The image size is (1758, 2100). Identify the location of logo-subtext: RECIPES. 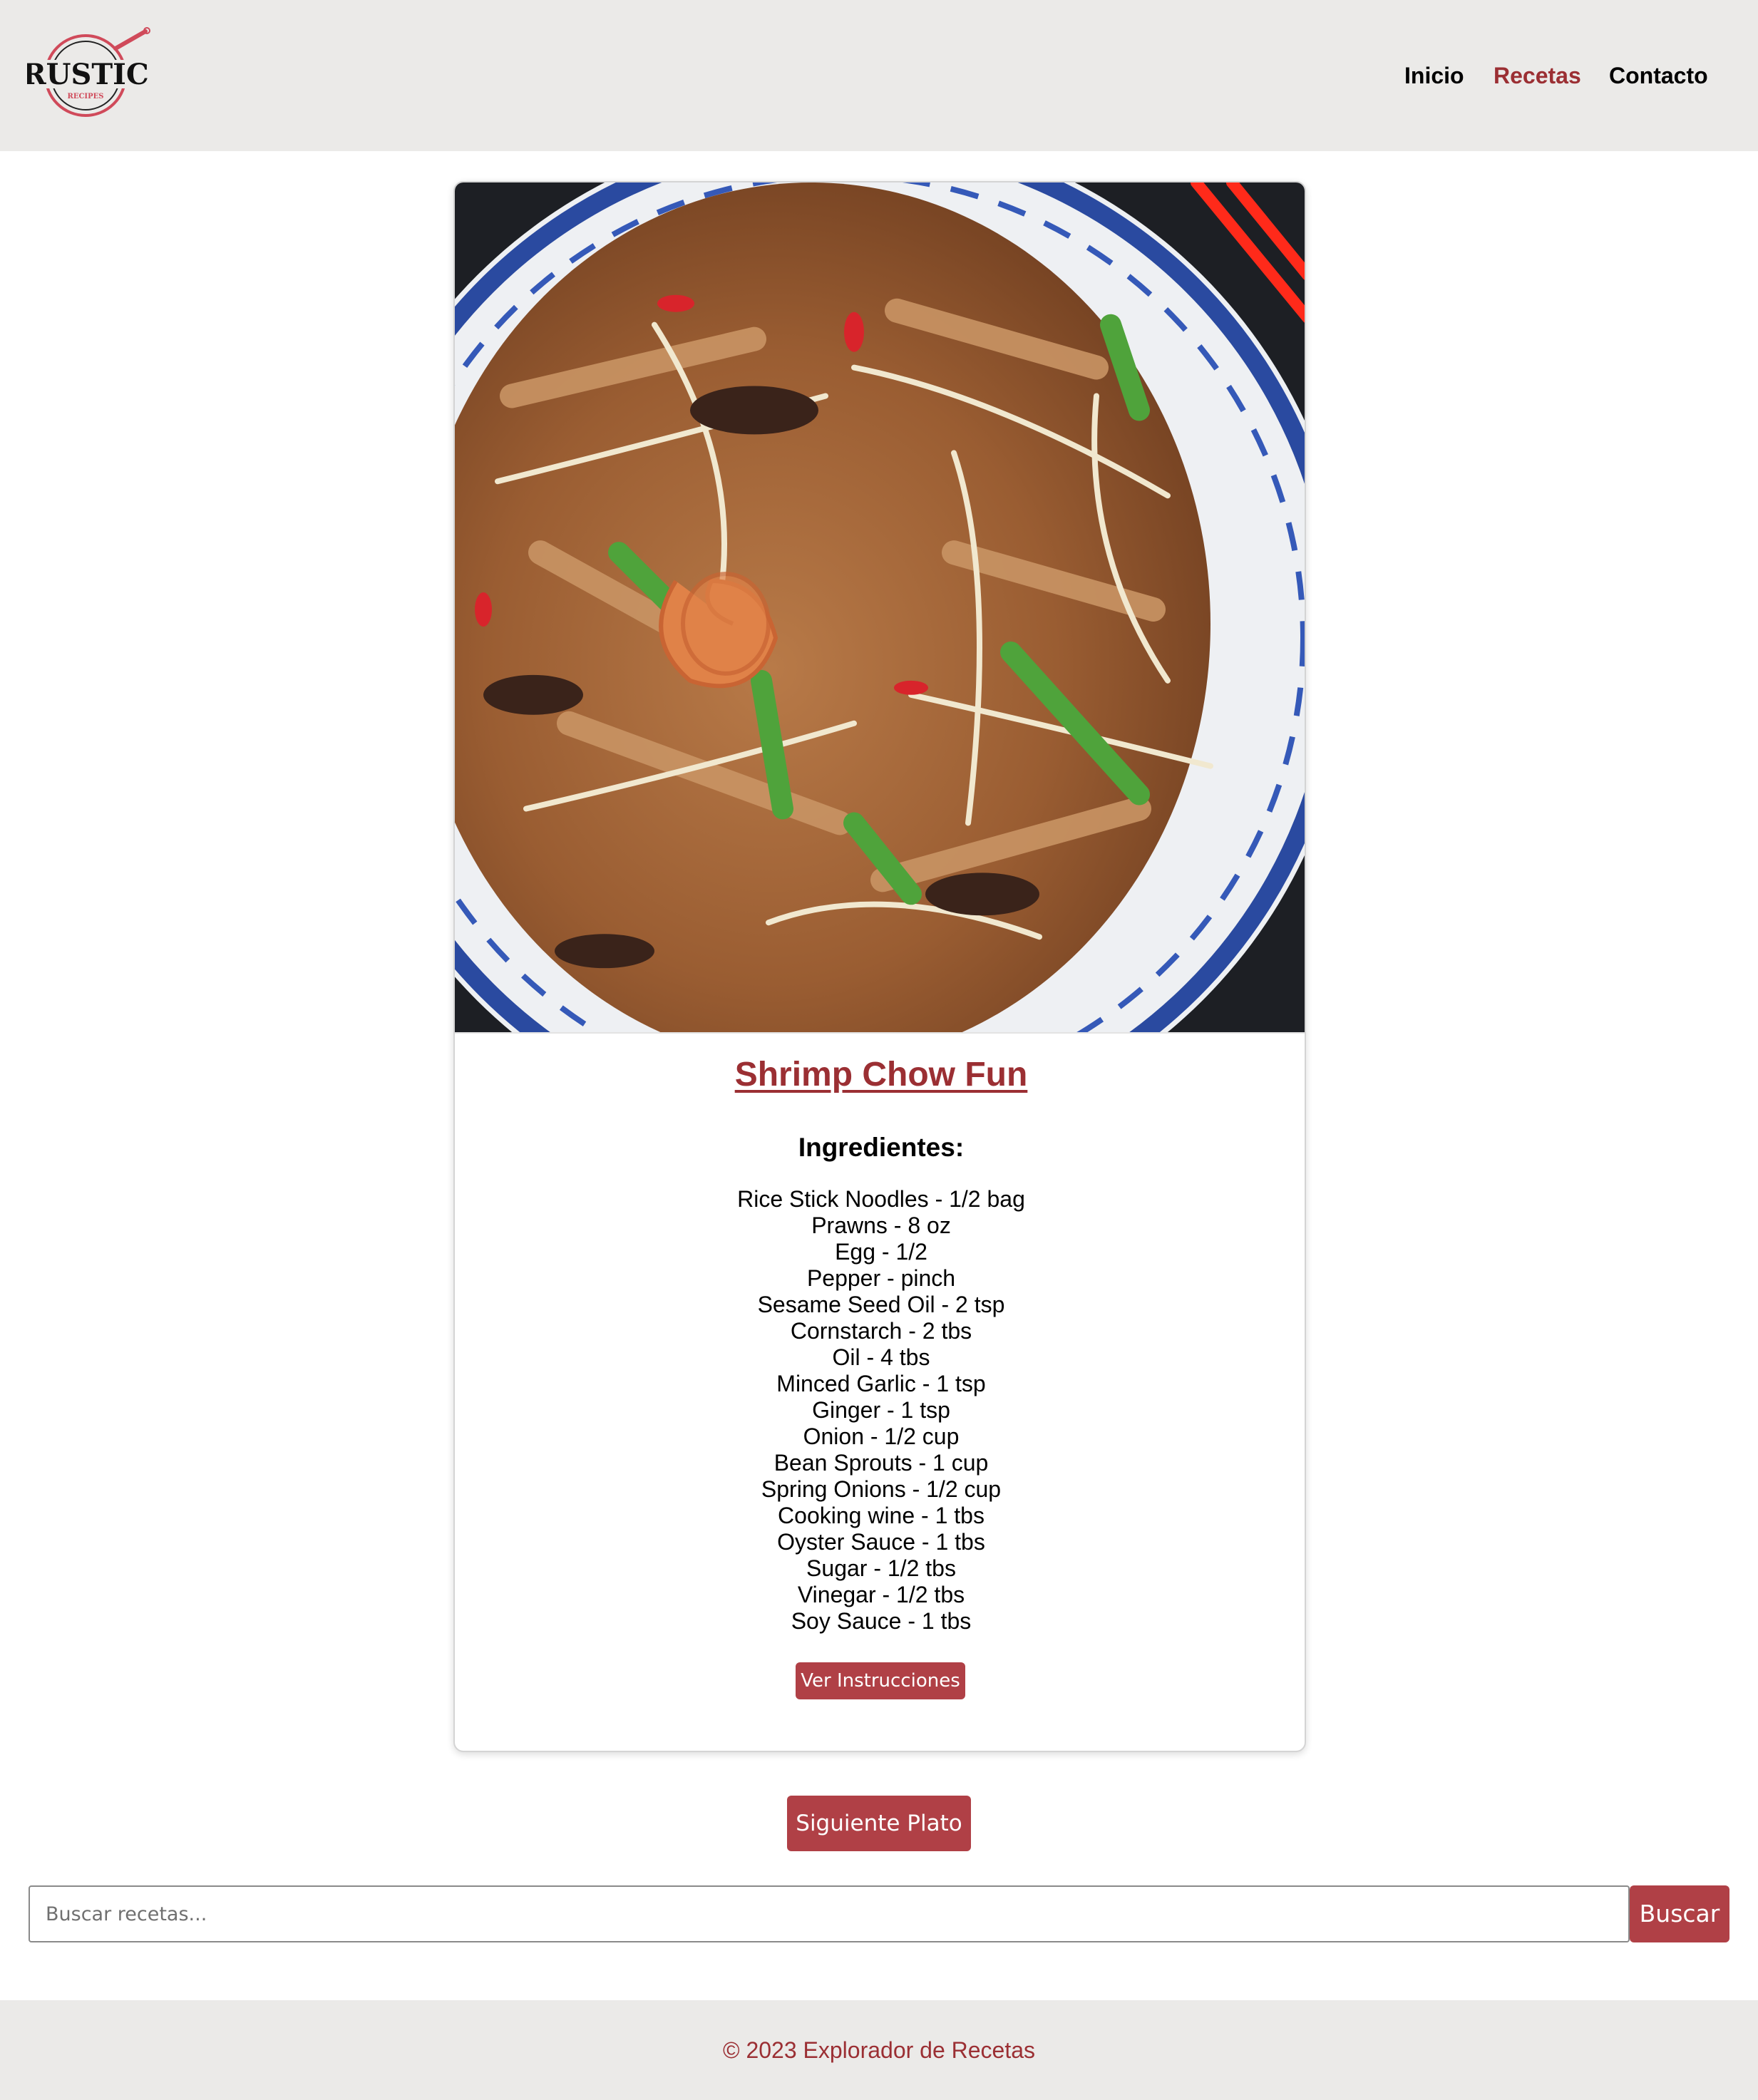
(86, 97).